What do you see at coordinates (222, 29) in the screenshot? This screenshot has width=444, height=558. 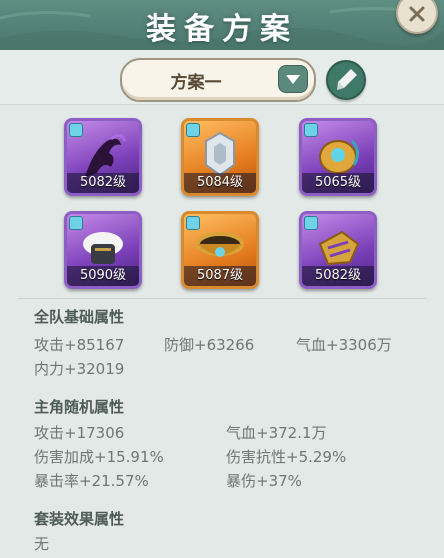 I see `page-title: 装备方案` at bounding box center [222, 29].